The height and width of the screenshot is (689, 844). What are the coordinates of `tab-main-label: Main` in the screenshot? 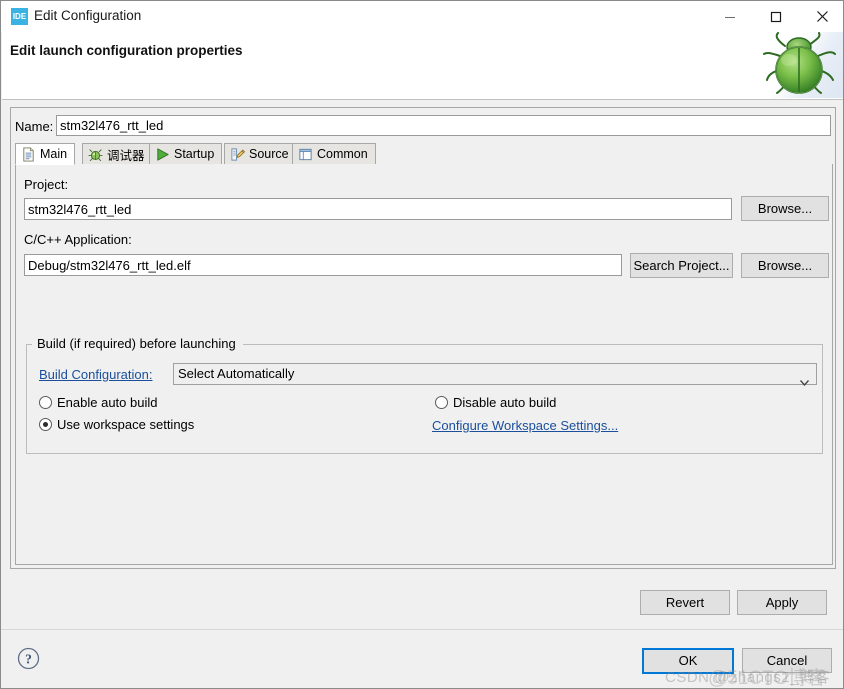 It's located at (54, 154).